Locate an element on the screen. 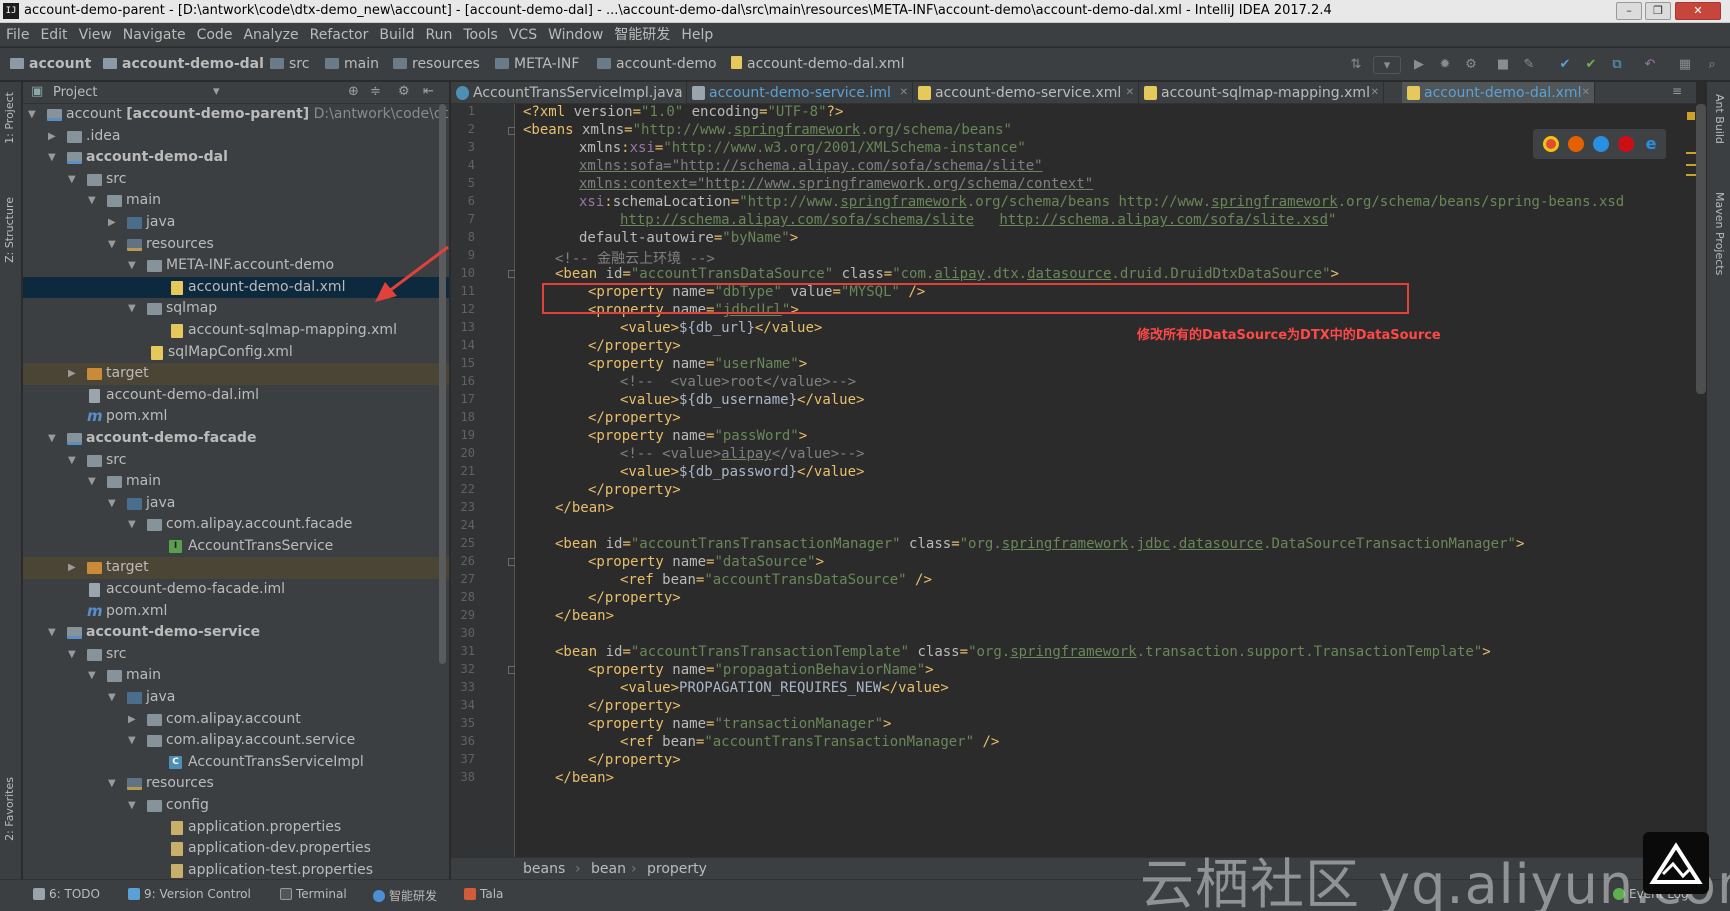 The image size is (1730, 911). menu-analyze: Analyze is located at coordinates (270, 35).